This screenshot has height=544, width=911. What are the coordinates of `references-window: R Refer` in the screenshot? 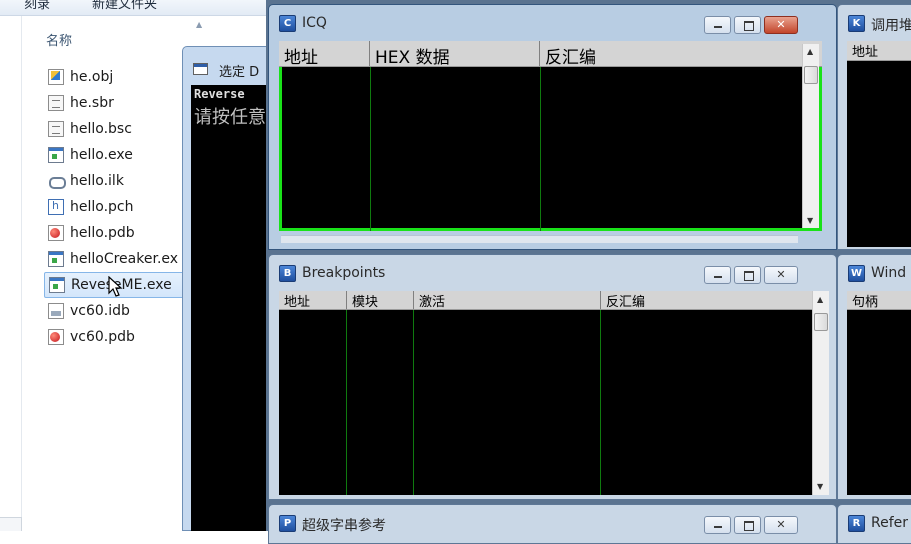 It's located at (874, 524).